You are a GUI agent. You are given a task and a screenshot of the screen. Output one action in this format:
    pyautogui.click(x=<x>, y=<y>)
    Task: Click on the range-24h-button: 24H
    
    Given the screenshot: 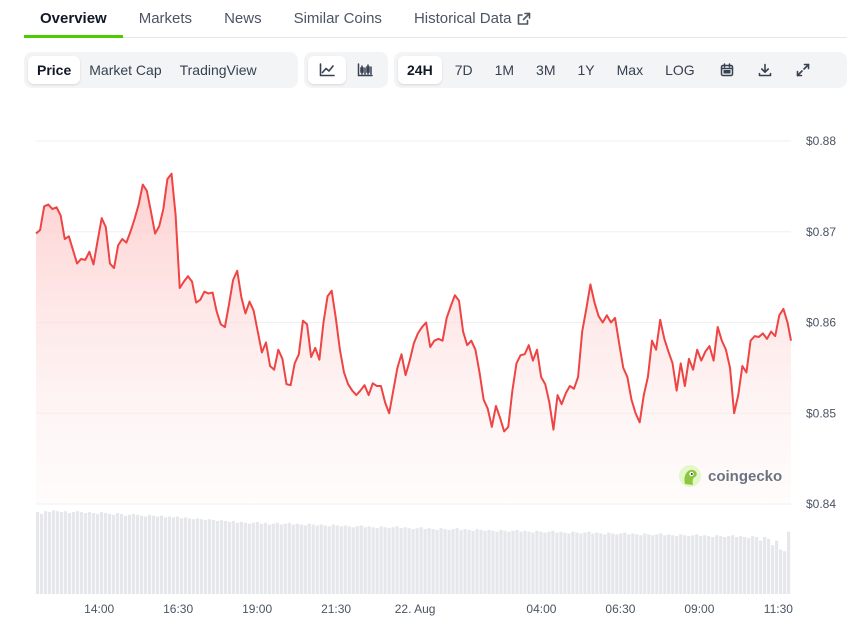 What is the action you would take?
    pyautogui.click(x=420, y=70)
    